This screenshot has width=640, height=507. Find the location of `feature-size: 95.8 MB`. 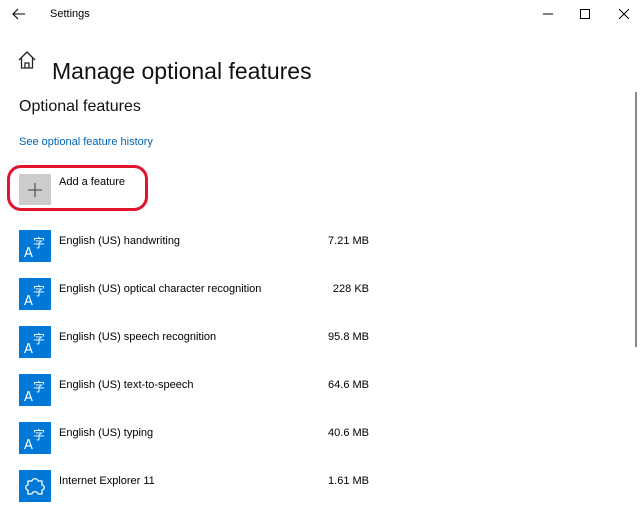

feature-size: 95.8 MB is located at coordinates (348, 337).